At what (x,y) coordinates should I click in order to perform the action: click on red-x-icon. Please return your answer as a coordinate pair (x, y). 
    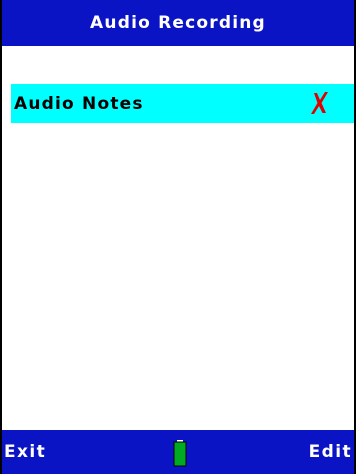
    Looking at the image, I should click on (319, 103).